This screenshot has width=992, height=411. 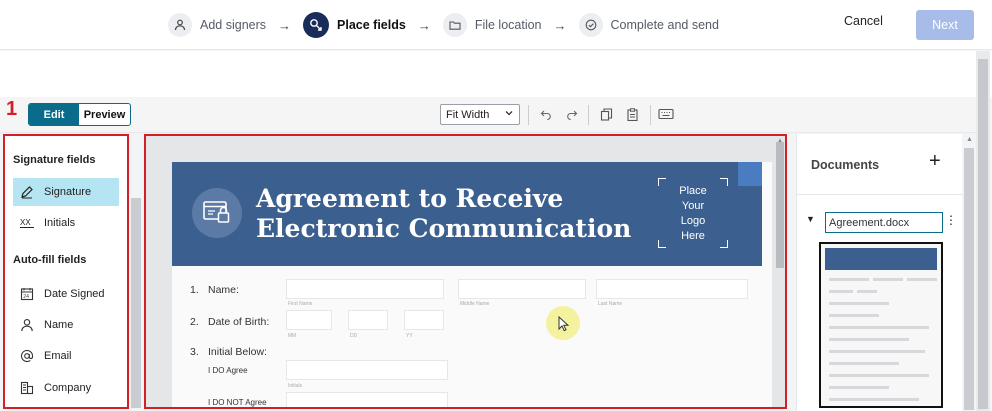 I want to click on field-label: Email, so click(x=58, y=356).